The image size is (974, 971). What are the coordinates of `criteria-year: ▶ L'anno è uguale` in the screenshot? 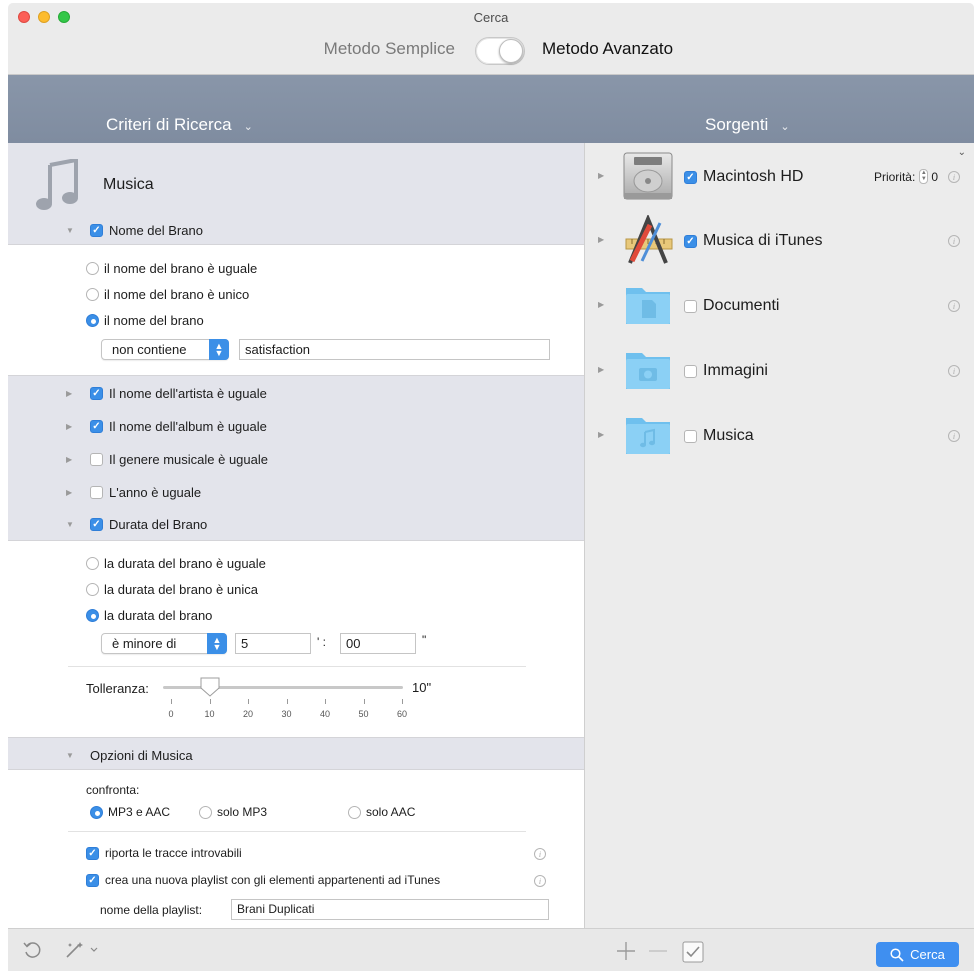 It's located at (133, 492).